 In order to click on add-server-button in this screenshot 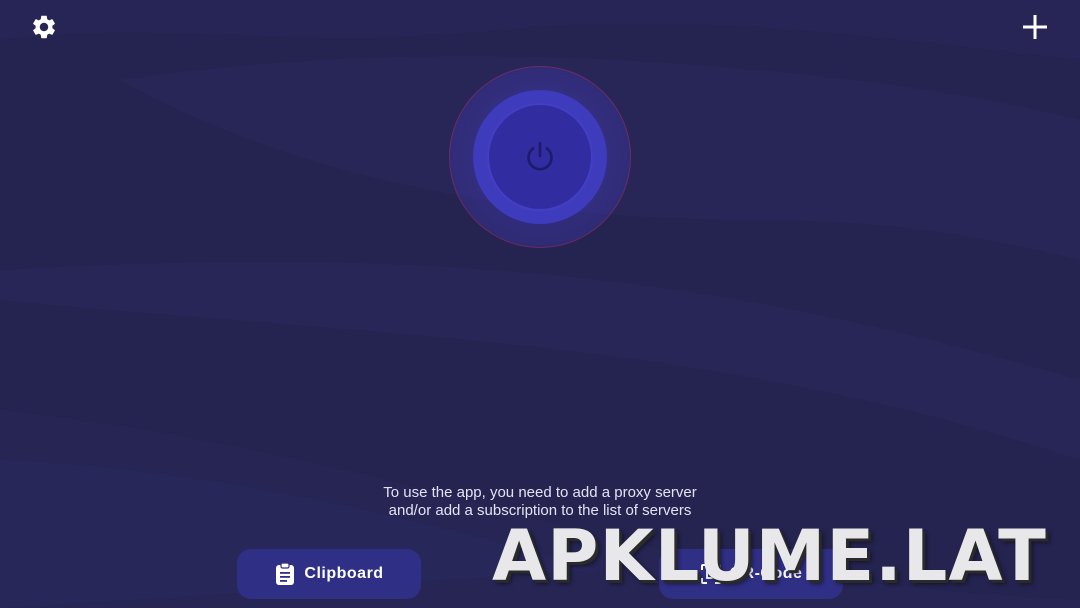, I will do `click(1035, 27)`.